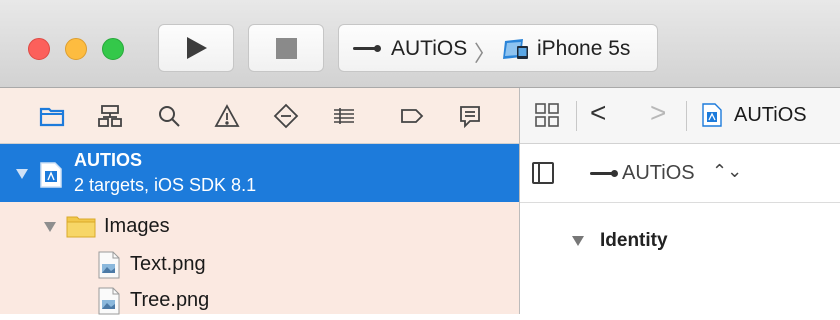 The image size is (840, 320). I want to click on minimize-window-button, so click(76, 49).